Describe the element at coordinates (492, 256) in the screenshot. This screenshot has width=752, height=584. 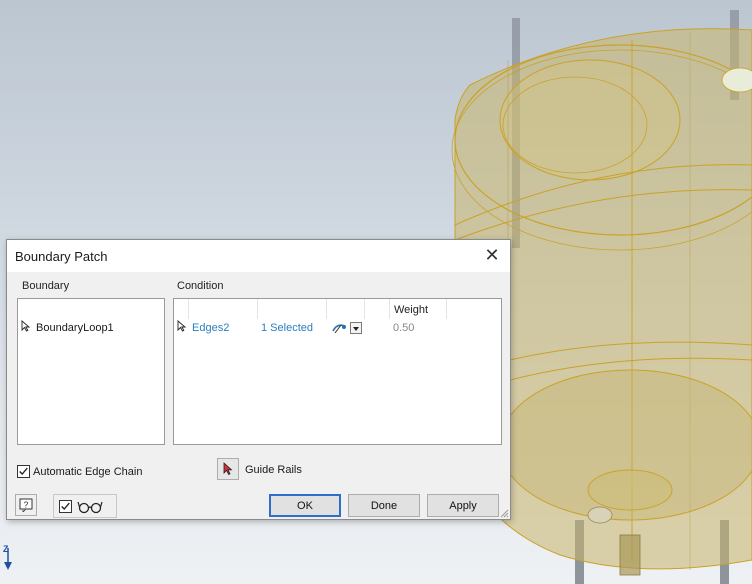
I see `close-icon: ✕` at that location.